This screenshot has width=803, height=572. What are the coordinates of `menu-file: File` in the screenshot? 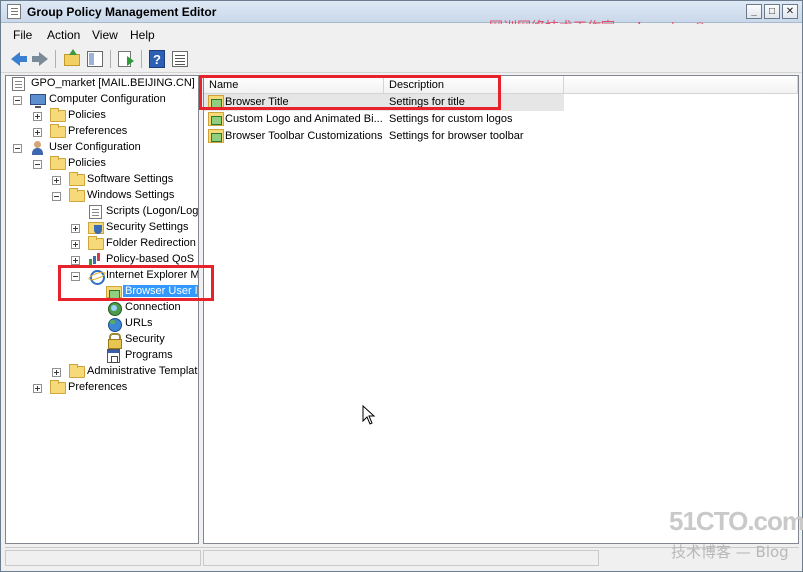 It's located at (22, 35).